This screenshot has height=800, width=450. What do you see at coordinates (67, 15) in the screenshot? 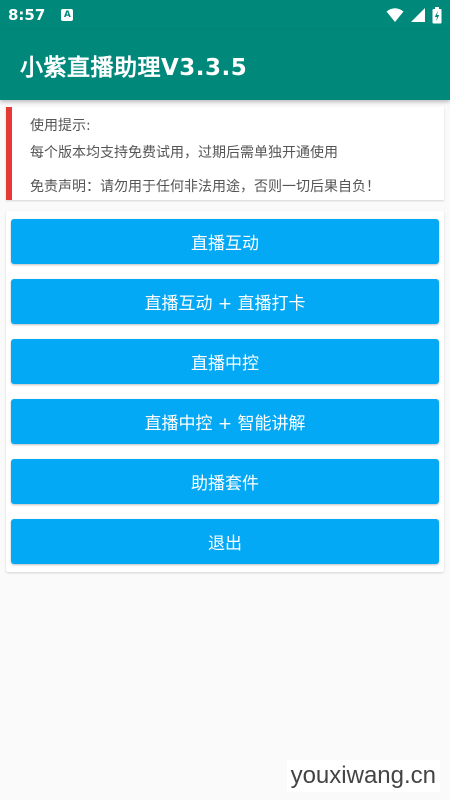
I see `notification-a-icon: A` at bounding box center [67, 15].